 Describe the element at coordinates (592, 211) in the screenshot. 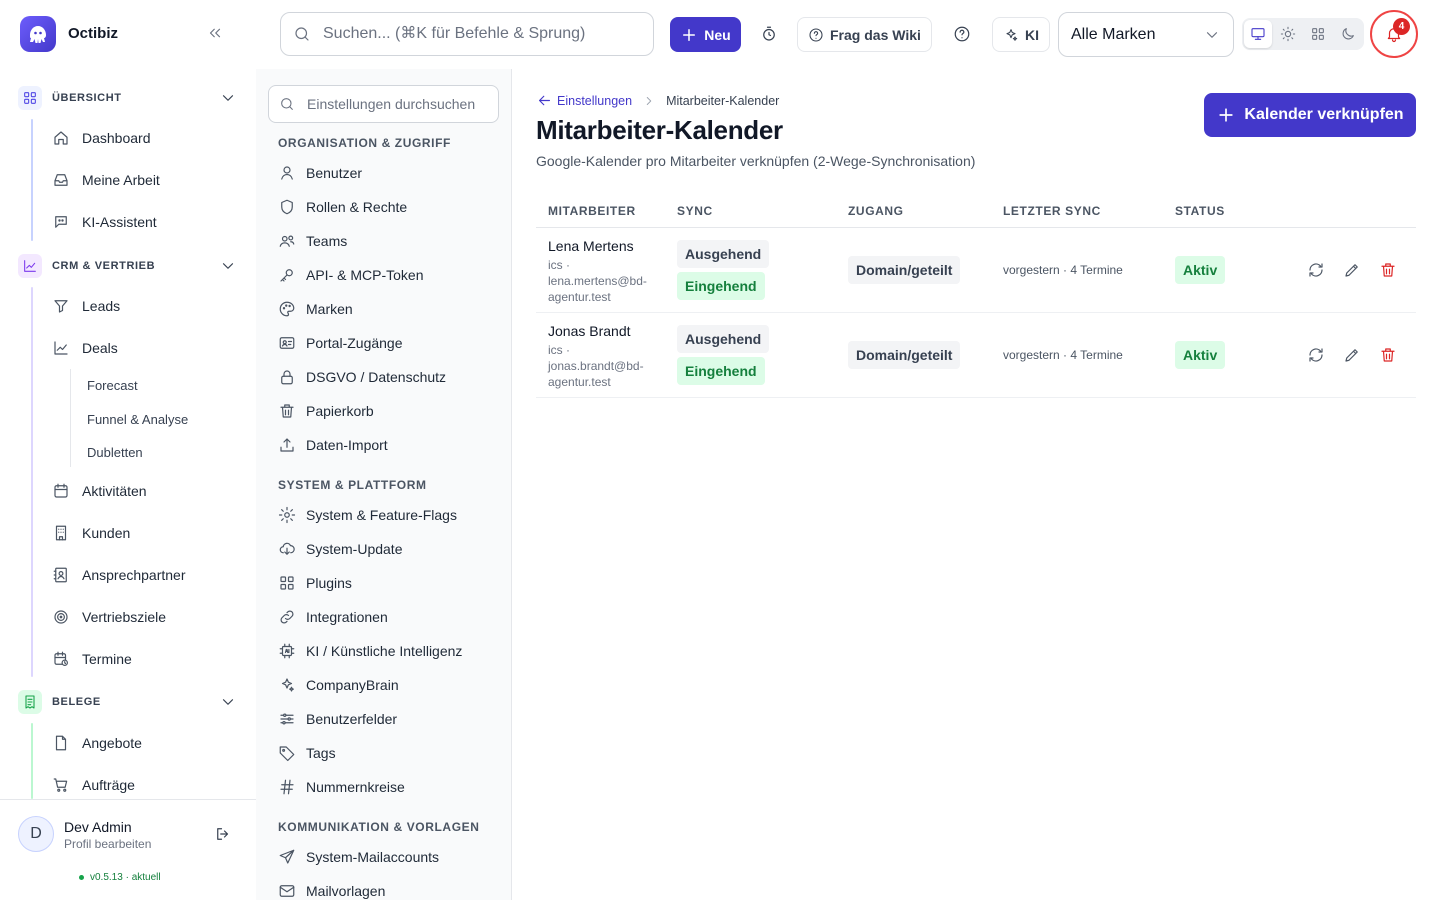

I see `column-header-employee: MITARBEITER` at that location.